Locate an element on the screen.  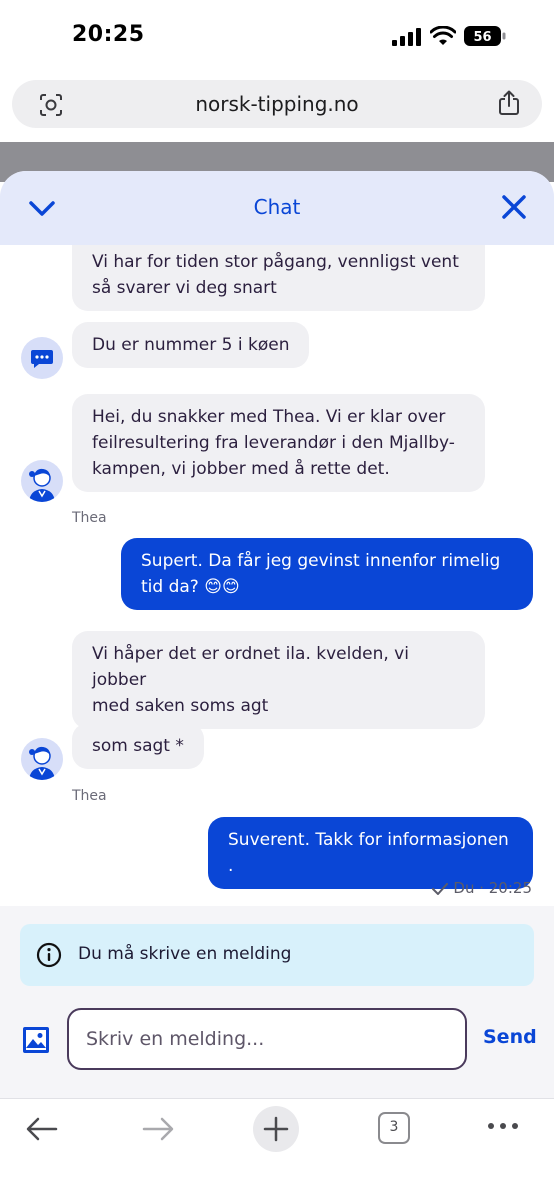
message-line: Du er nummer 5 i køen is located at coordinates (191, 345).